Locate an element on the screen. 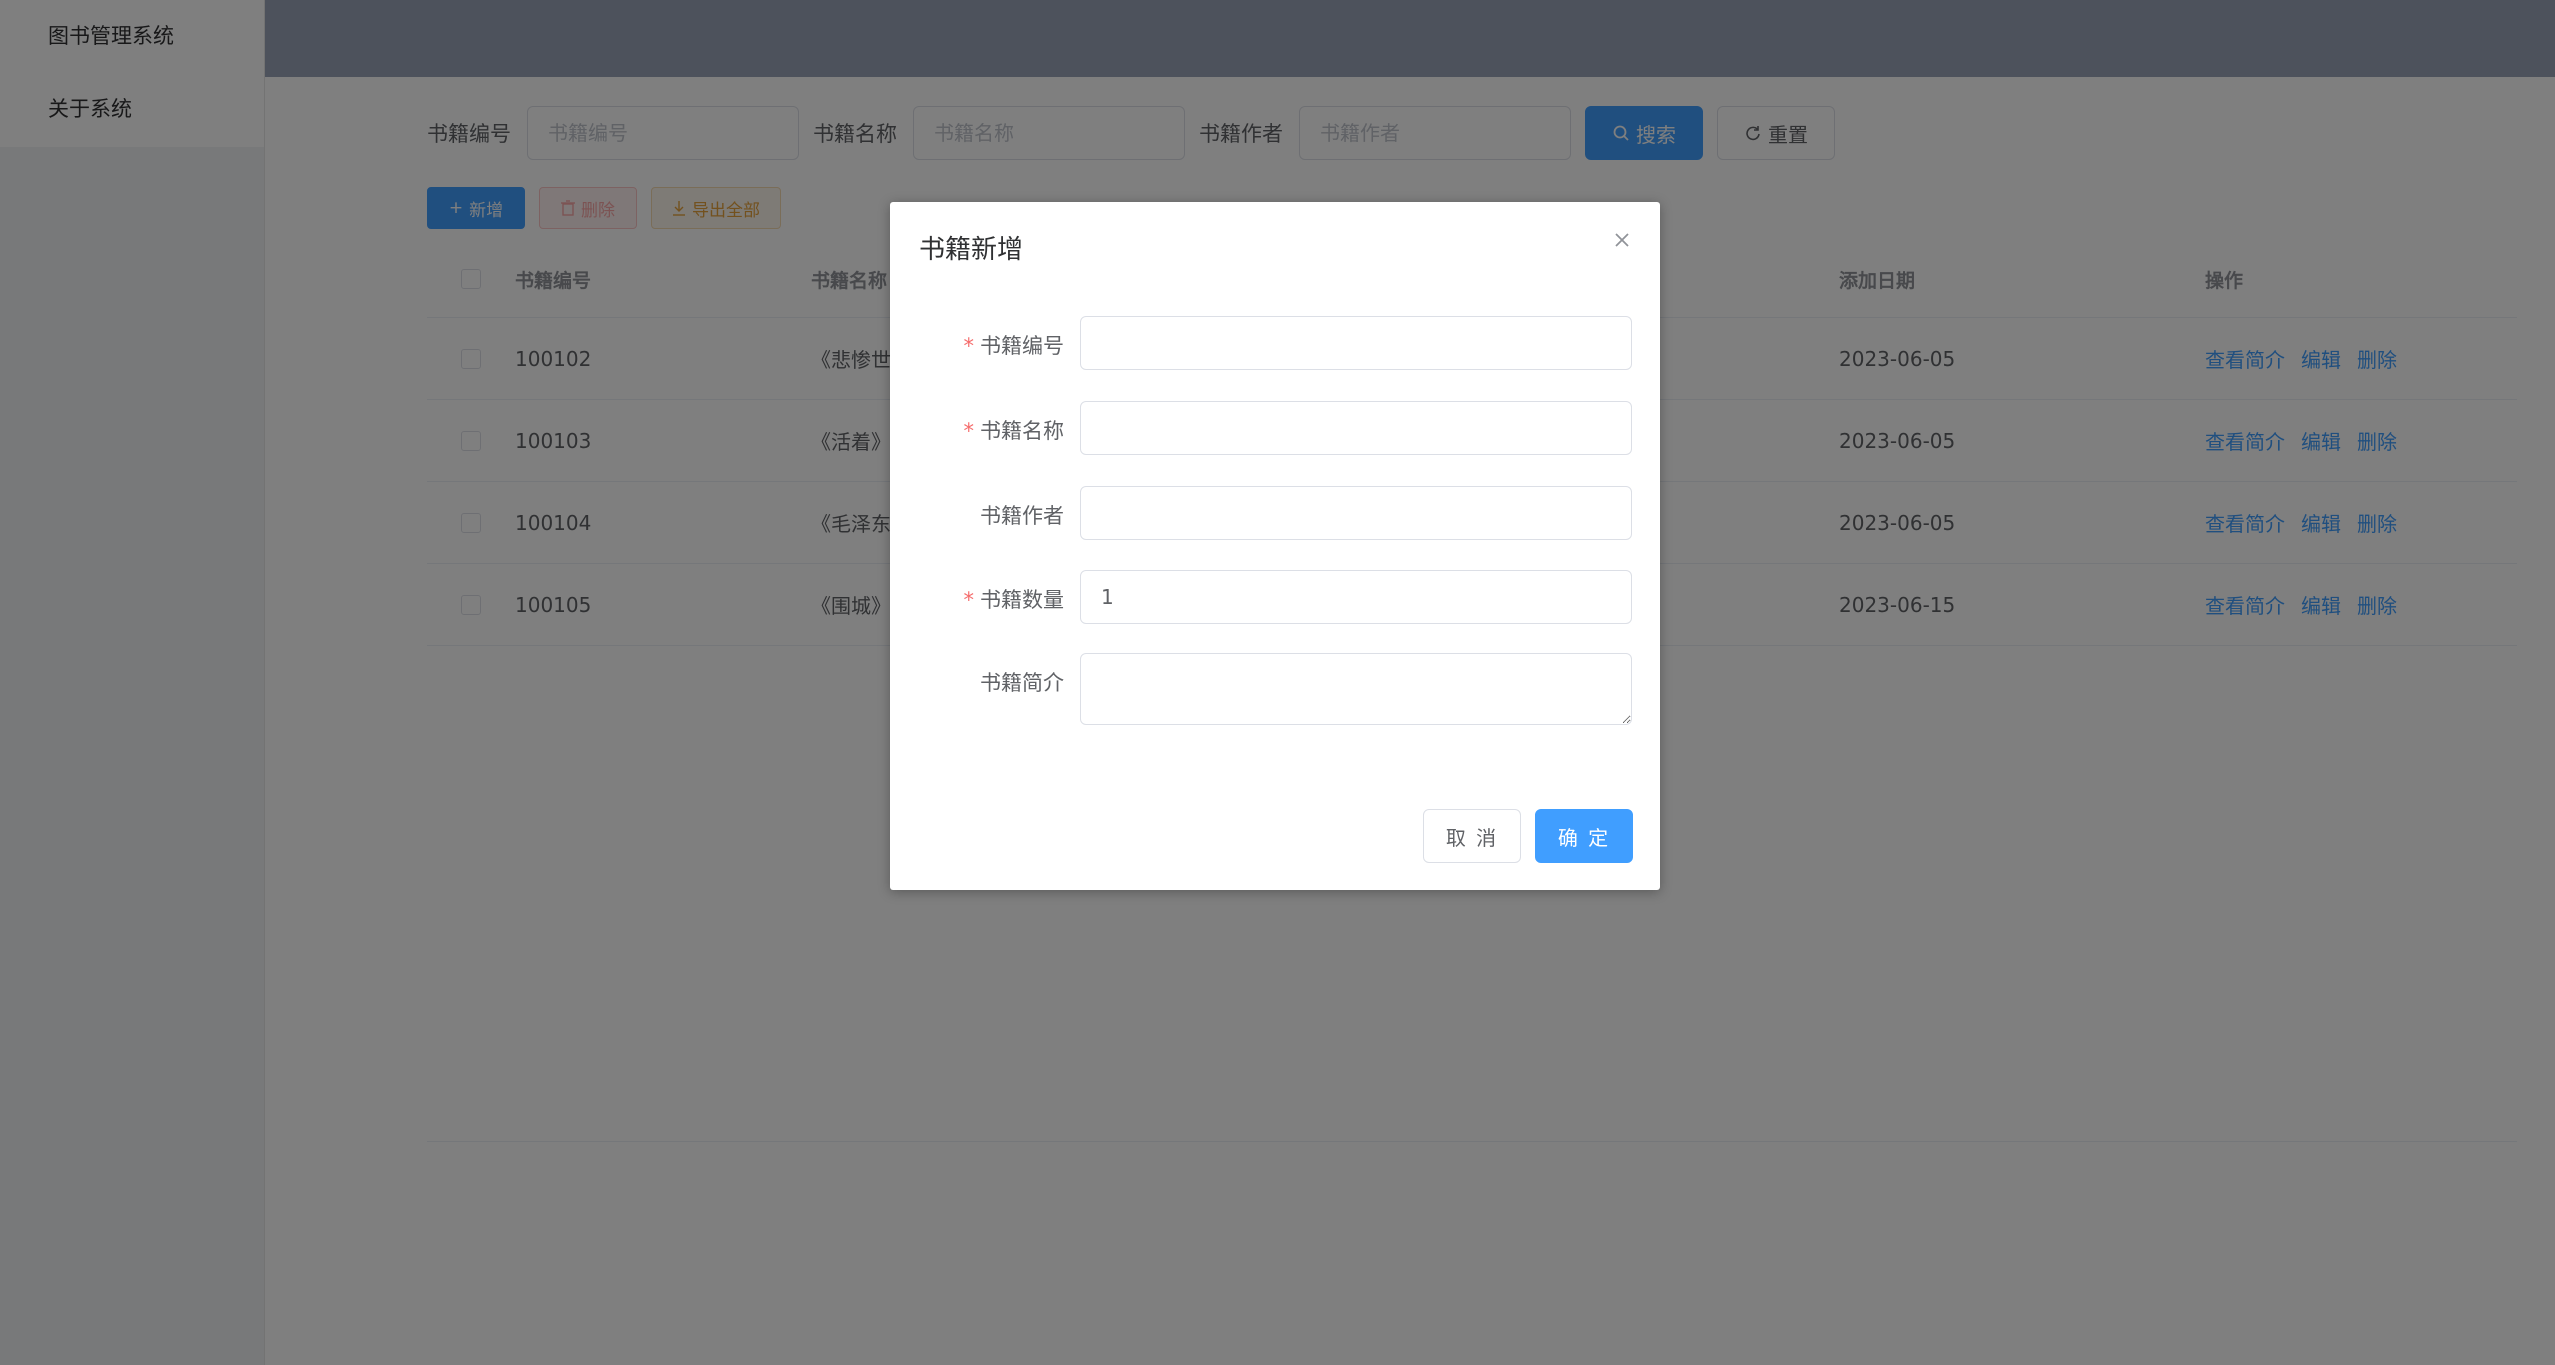 The width and height of the screenshot is (2555, 1365). book-id-label: * 书籍编号 is located at coordinates (1014, 346).